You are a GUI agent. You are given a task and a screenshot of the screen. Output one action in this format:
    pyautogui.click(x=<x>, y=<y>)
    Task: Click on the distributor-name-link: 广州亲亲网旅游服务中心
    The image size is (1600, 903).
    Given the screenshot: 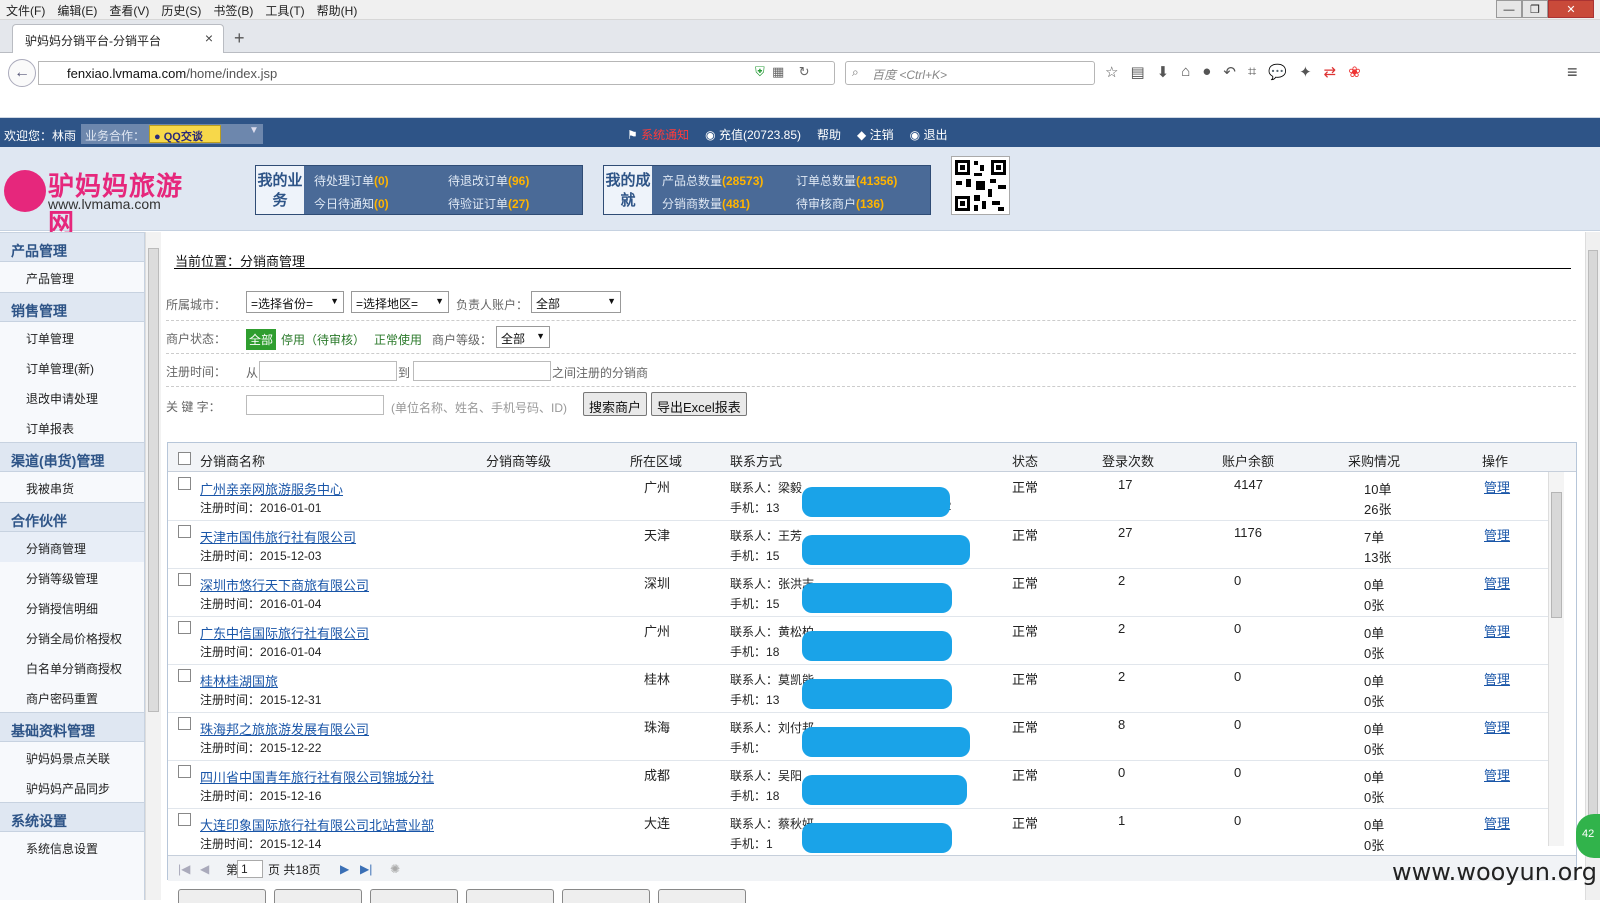 What is the action you would take?
    pyautogui.click(x=271, y=488)
    